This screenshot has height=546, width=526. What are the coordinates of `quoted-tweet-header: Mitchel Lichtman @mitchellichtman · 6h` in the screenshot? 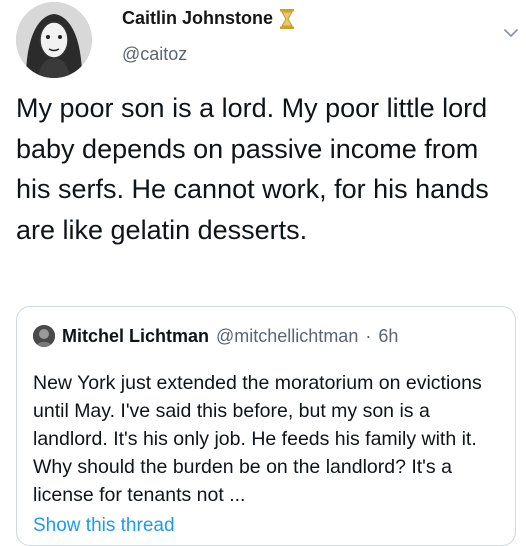 It's located at (215, 336).